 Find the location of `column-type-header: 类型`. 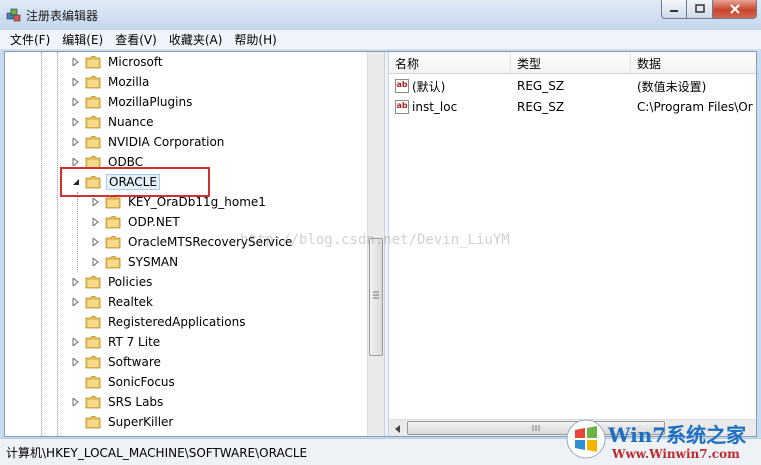

column-type-header: 类型 is located at coordinates (571, 63).